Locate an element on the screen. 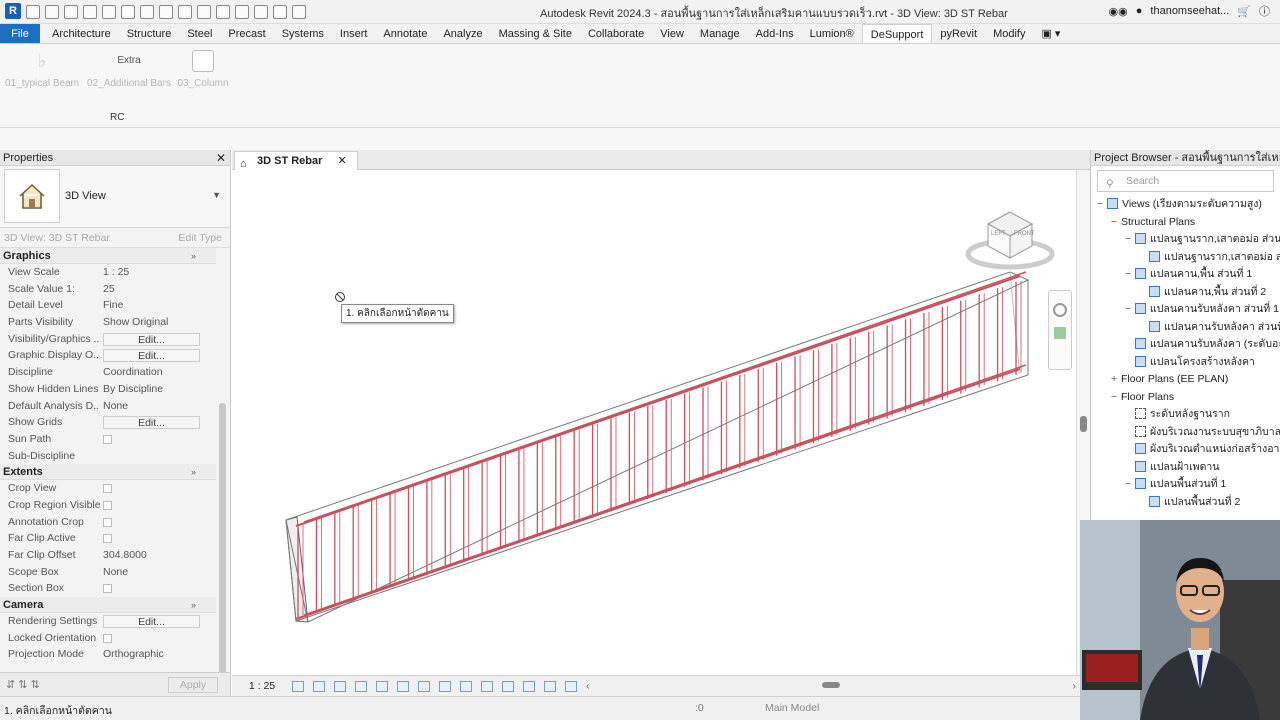 The width and height of the screenshot is (1280, 720). save-icon is located at coordinates (52, 11).